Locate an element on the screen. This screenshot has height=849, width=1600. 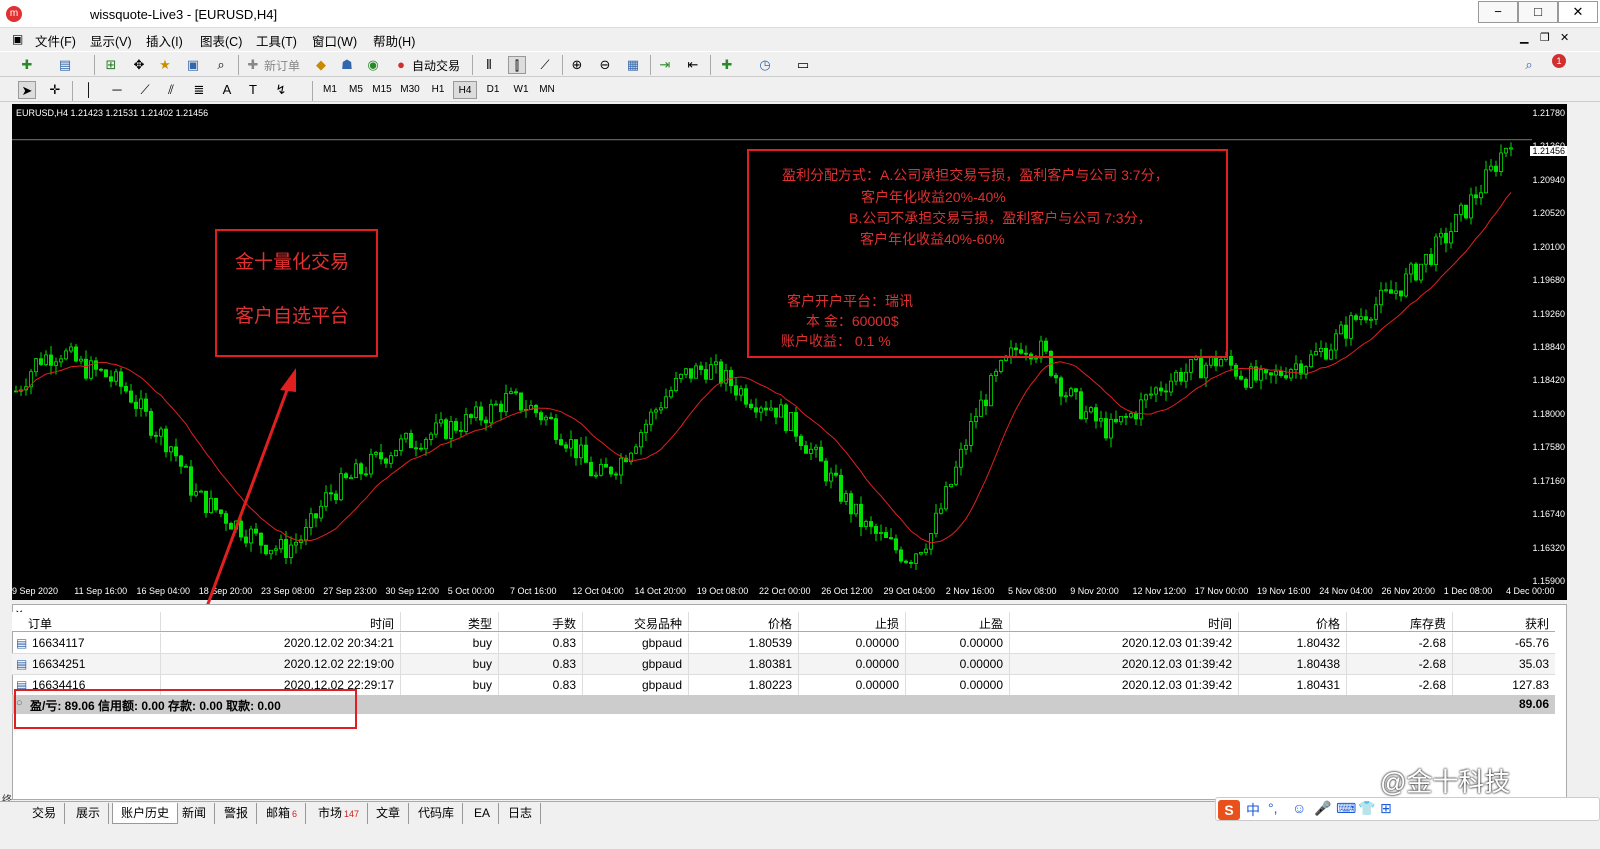
menu-tools: 工具(T) is located at coordinates (276, 40).